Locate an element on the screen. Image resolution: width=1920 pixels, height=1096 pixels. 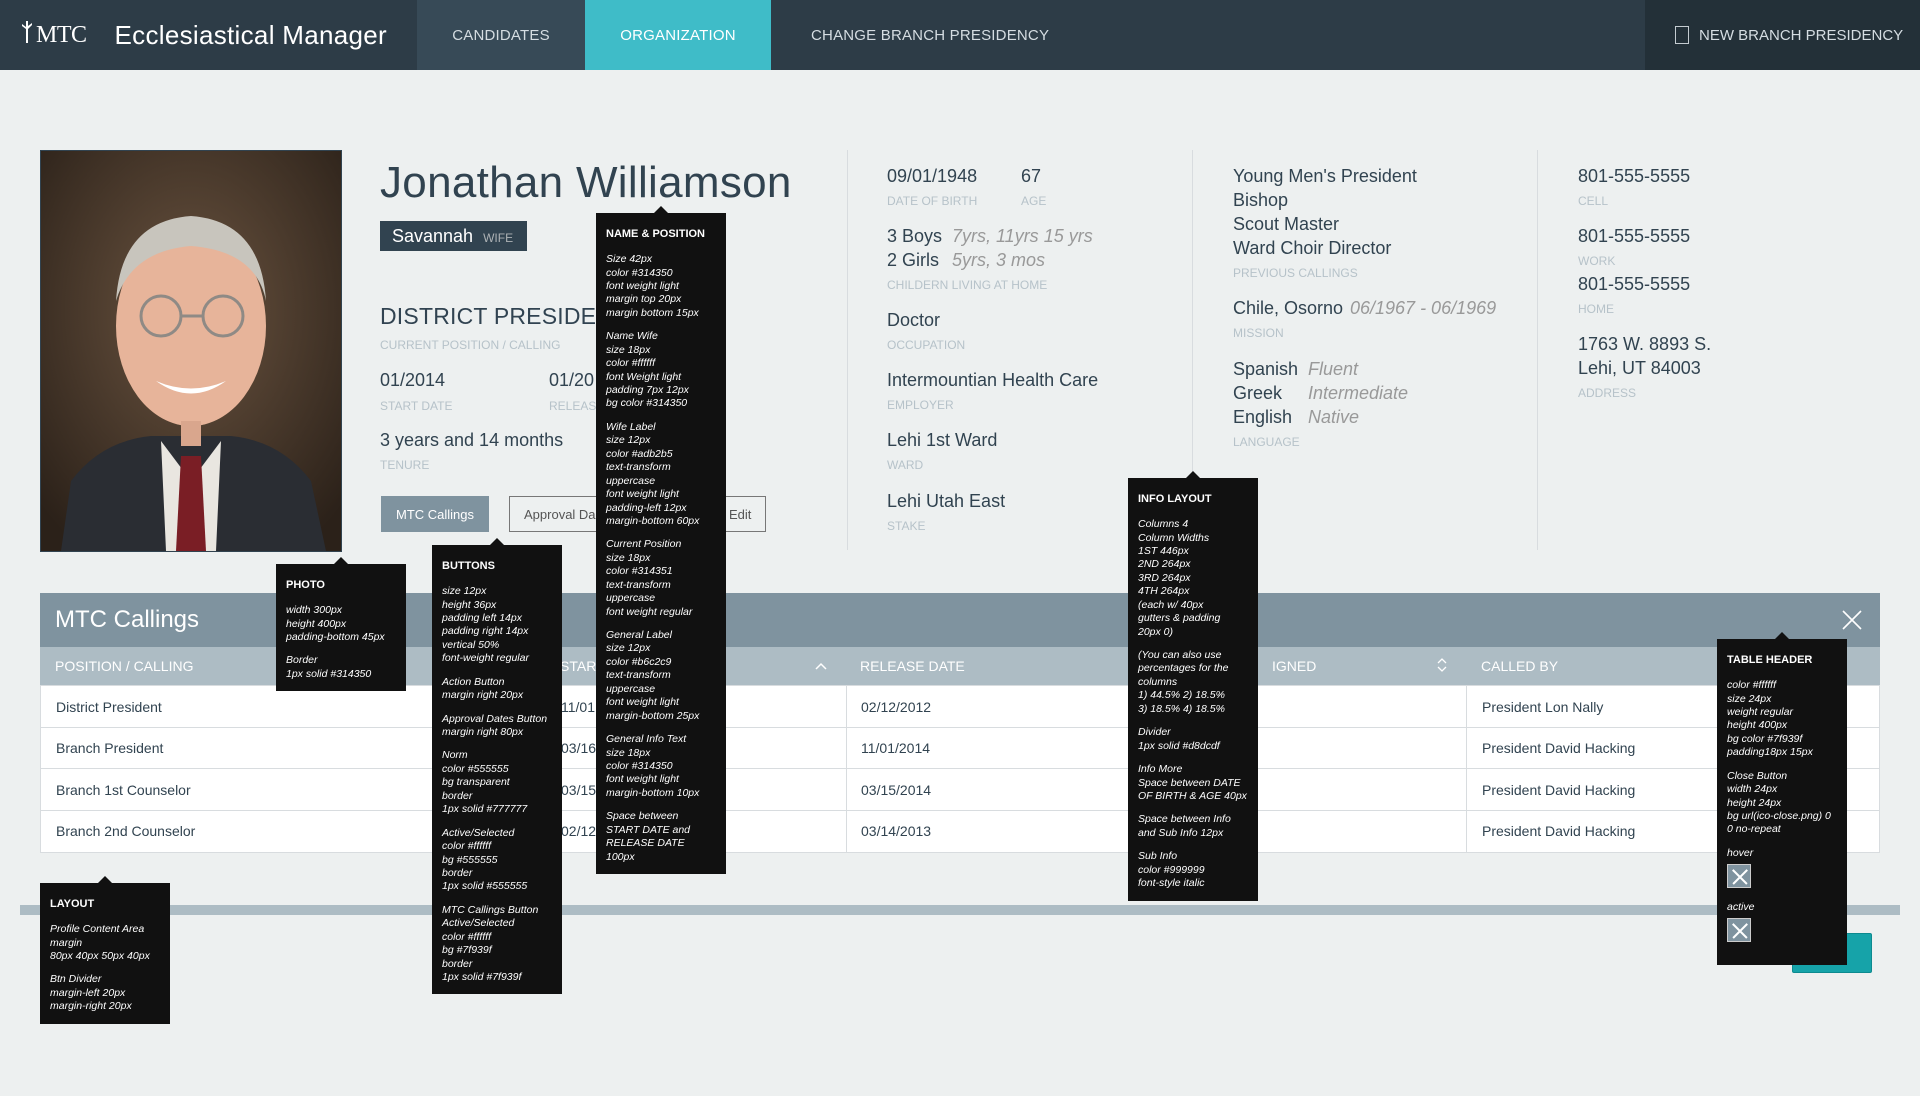
note-line: border is located at coordinates (457, 963).